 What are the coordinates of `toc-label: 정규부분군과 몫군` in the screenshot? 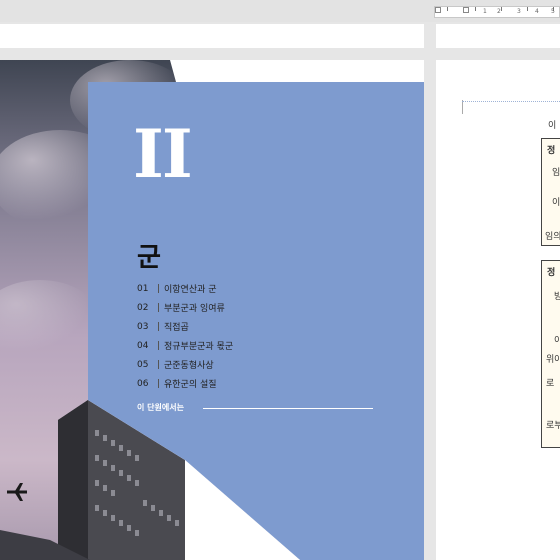 It's located at (199, 347).